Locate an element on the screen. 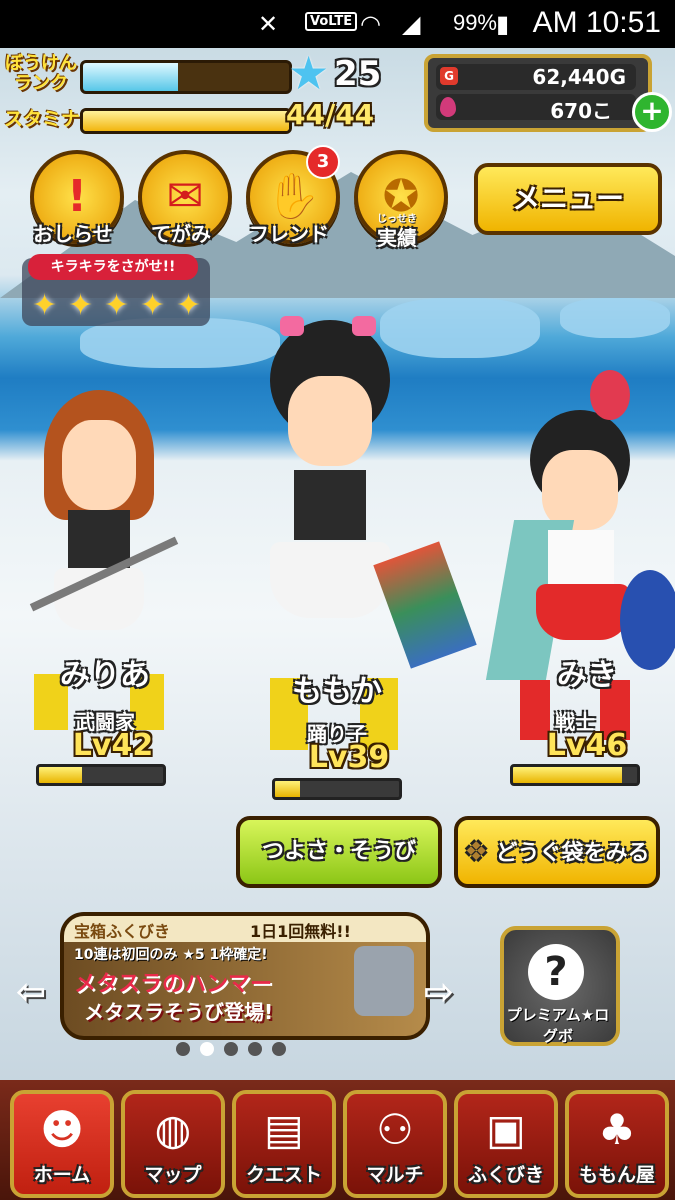  item-bag-button: ❖ どうぐ袋をみる is located at coordinates (557, 852).